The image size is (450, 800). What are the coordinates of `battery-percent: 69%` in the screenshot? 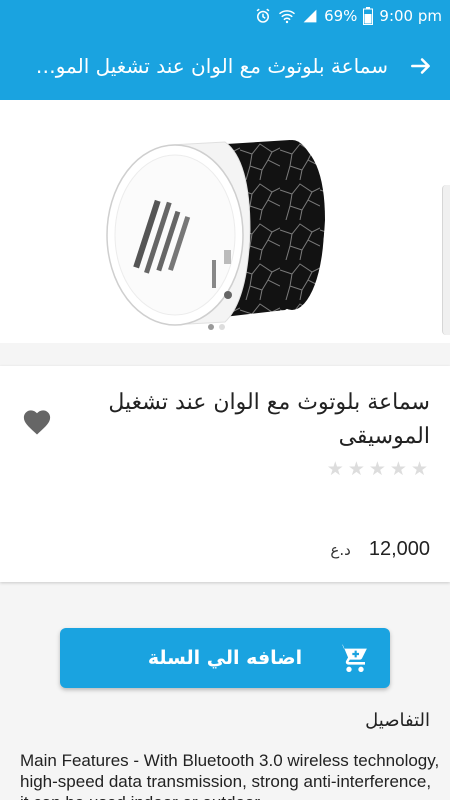 It's located at (341, 16).